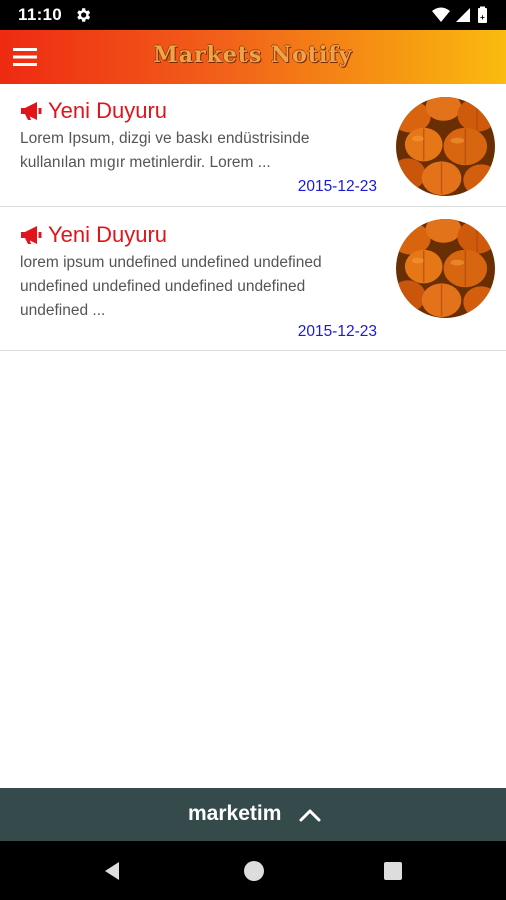  Describe the element at coordinates (235, 813) in the screenshot. I see `marketim-label: marketim` at that location.